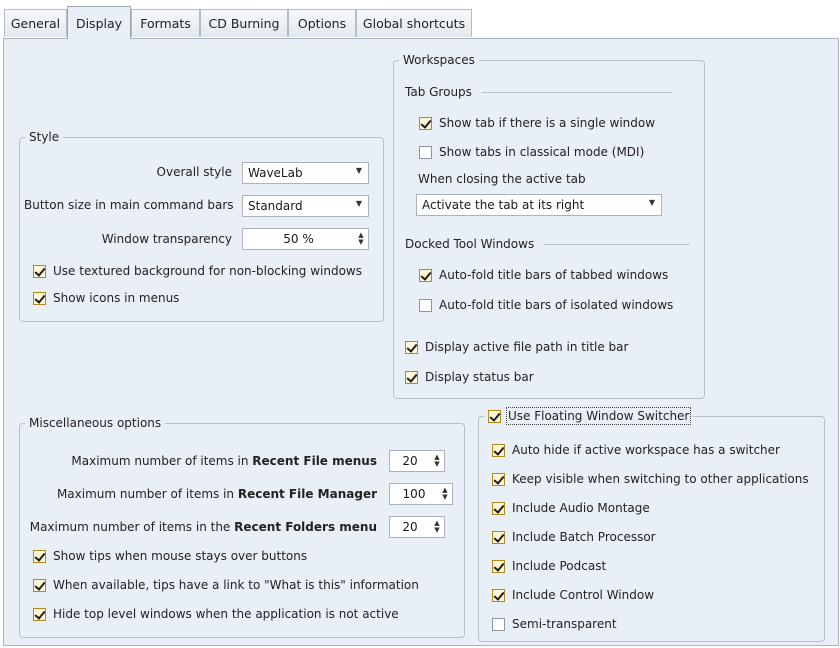 The image size is (840, 648). I want to click on checkbox-label: Auto-fold title bars of tabbed windows, so click(554, 275).